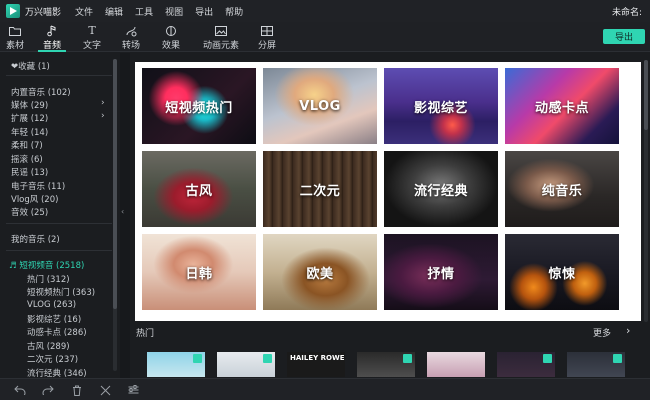 The image size is (650, 400). What do you see at coordinates (84, 11) in the screenshot?
I see `menu-file: 文件` at bounding box center [84, 11].